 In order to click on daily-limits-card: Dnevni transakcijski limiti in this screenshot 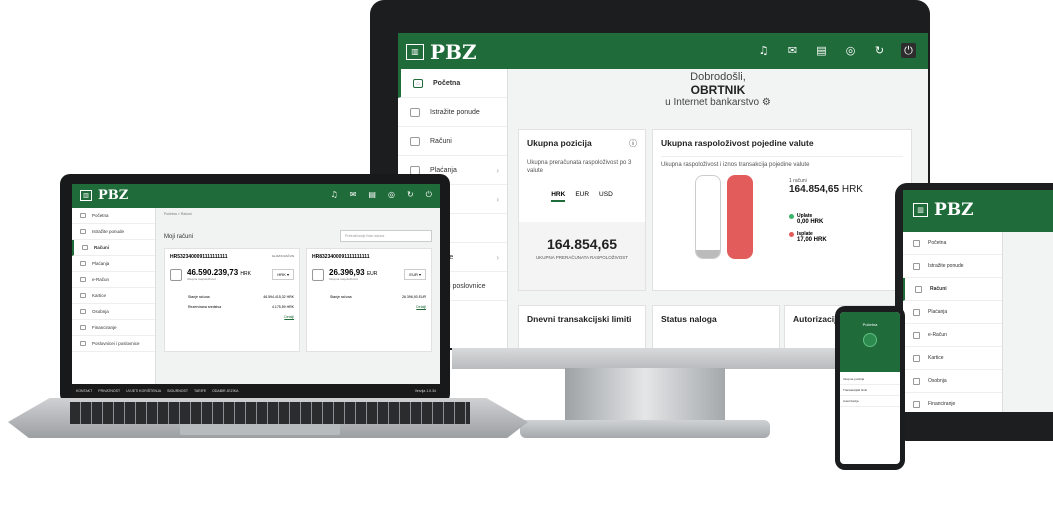, I will do `click(582, 326)`.